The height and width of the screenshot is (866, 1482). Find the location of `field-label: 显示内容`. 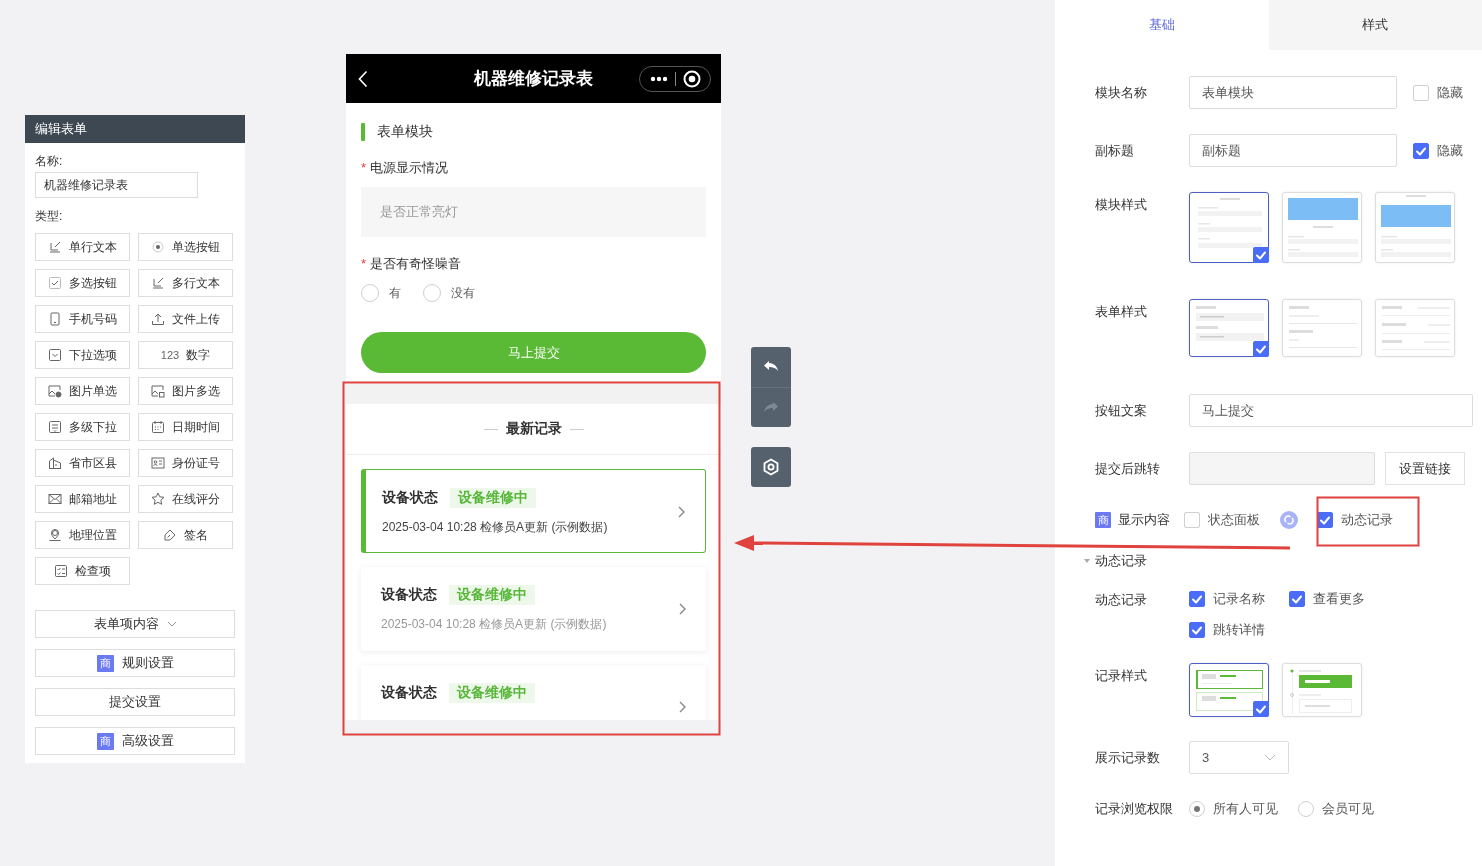

field-label: 显示内容 is located at coordinates (1144, 520).